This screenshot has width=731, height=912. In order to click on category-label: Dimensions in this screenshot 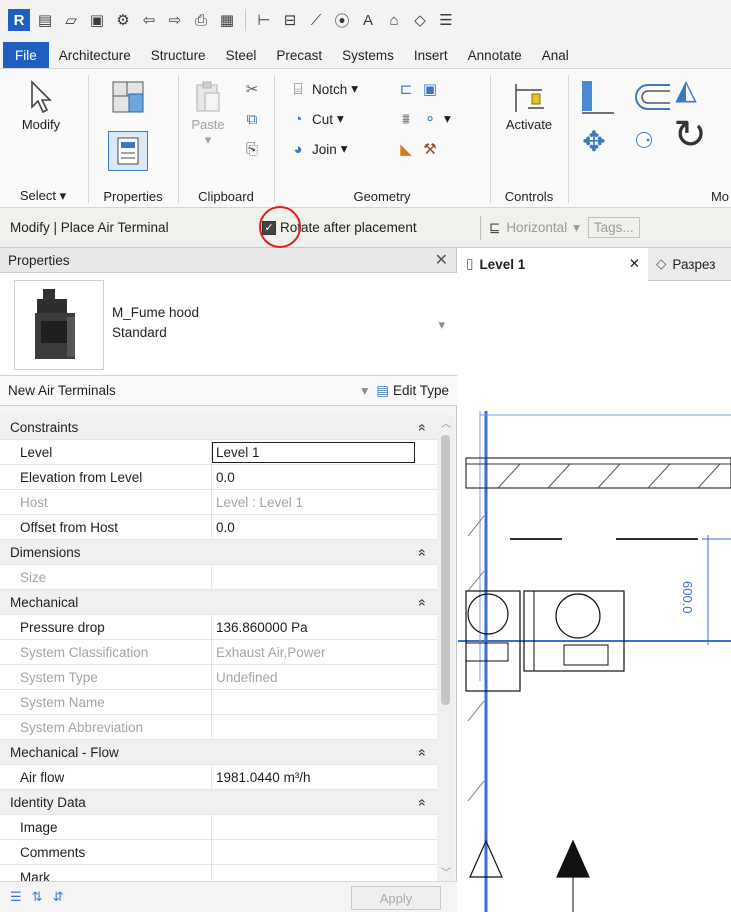, I will do `click(45, 552)`.